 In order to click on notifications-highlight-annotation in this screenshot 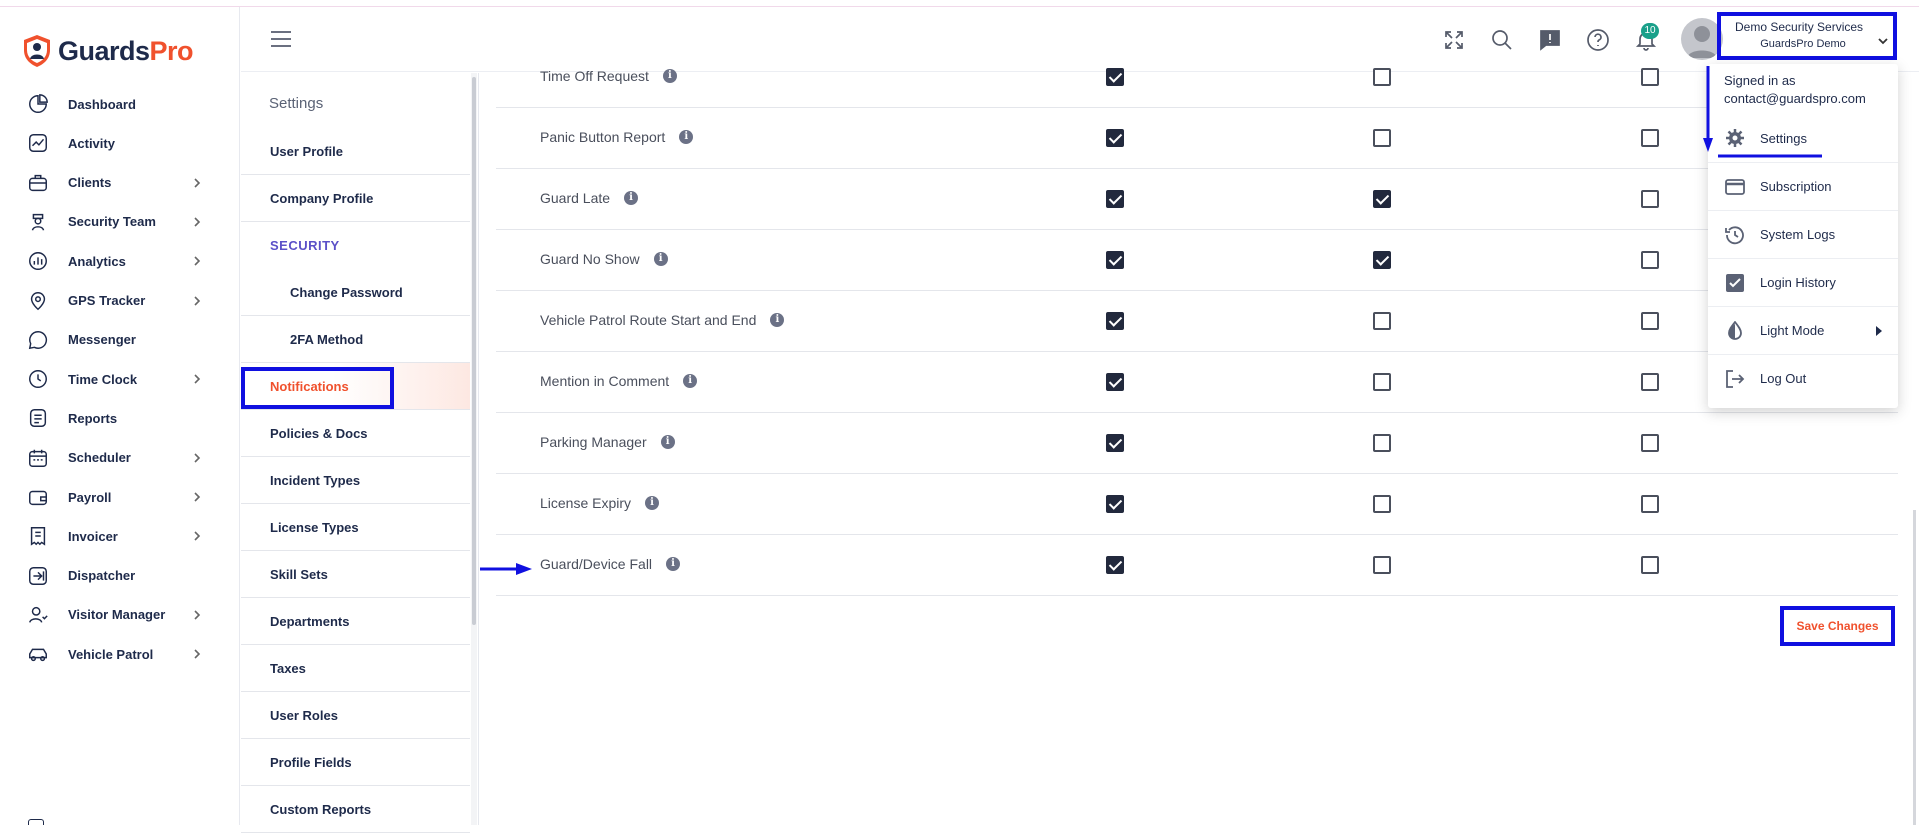, I will do `click(317, 388)`.